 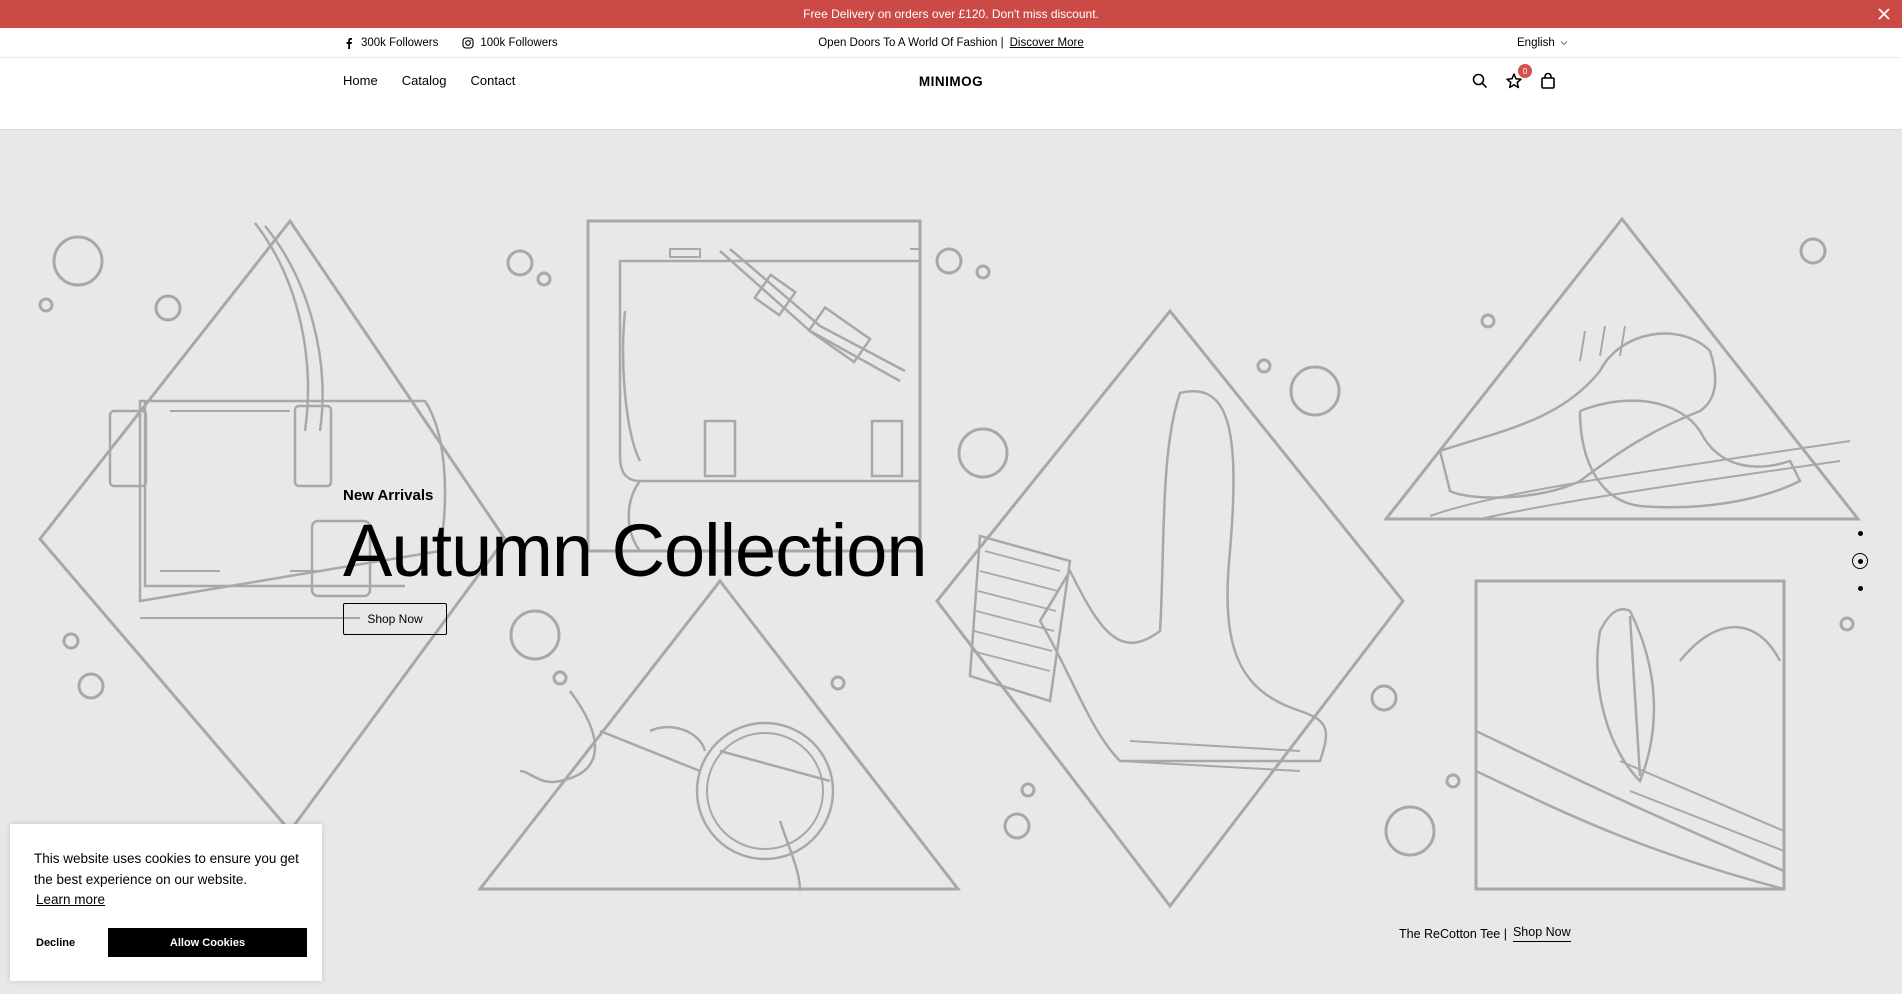 I want to click on discover-more-link: Discover More, so click(x=1047, y=43).